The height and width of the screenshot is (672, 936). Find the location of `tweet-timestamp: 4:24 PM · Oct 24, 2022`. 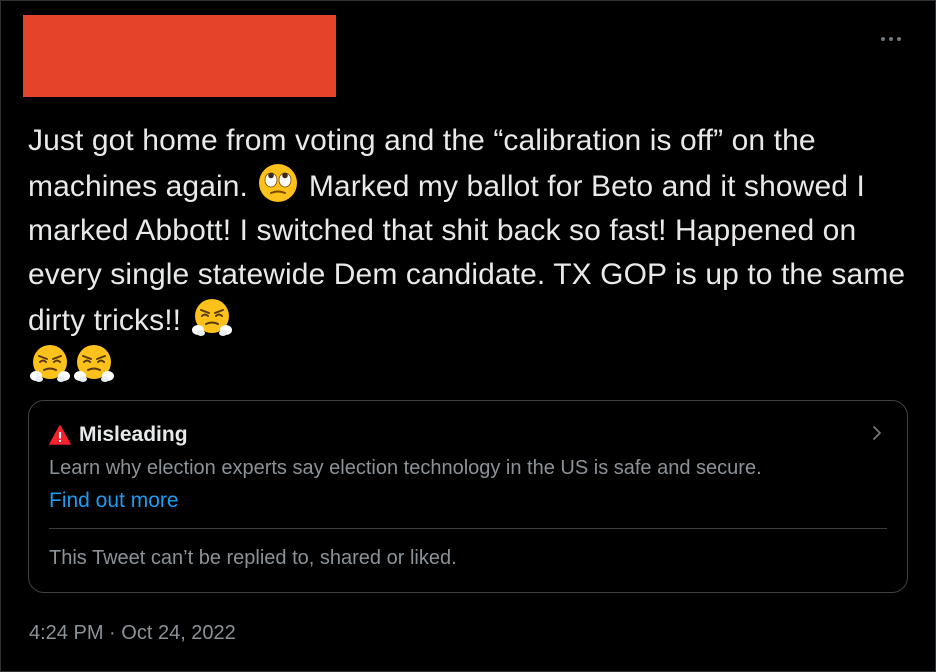

tweet-timestamp: 4:24 PM · Oct 24, 2022 is located at coordinates (132, 633).